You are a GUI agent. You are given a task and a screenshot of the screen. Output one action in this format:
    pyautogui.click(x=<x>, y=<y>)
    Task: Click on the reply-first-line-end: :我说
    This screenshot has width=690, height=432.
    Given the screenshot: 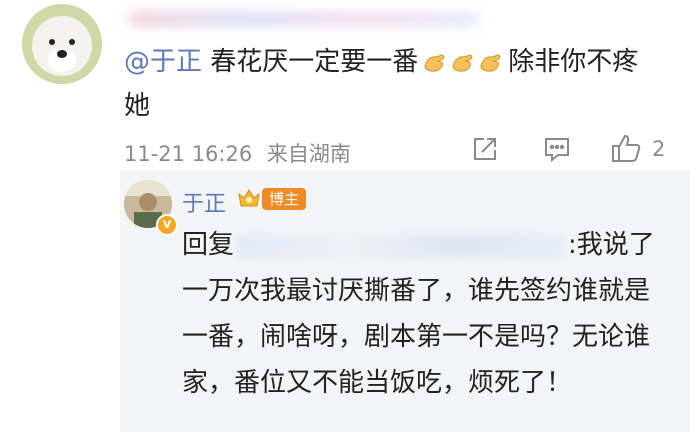 What is the action you would take?
    pyautogui.click(x=598, y=245)
    